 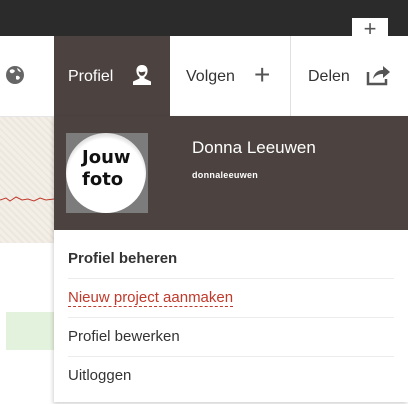 What do you see at coordinates (106, 157) in the screenshot?
I see `avatar-text-line1: Jouw` at bounding box center [106, 157].